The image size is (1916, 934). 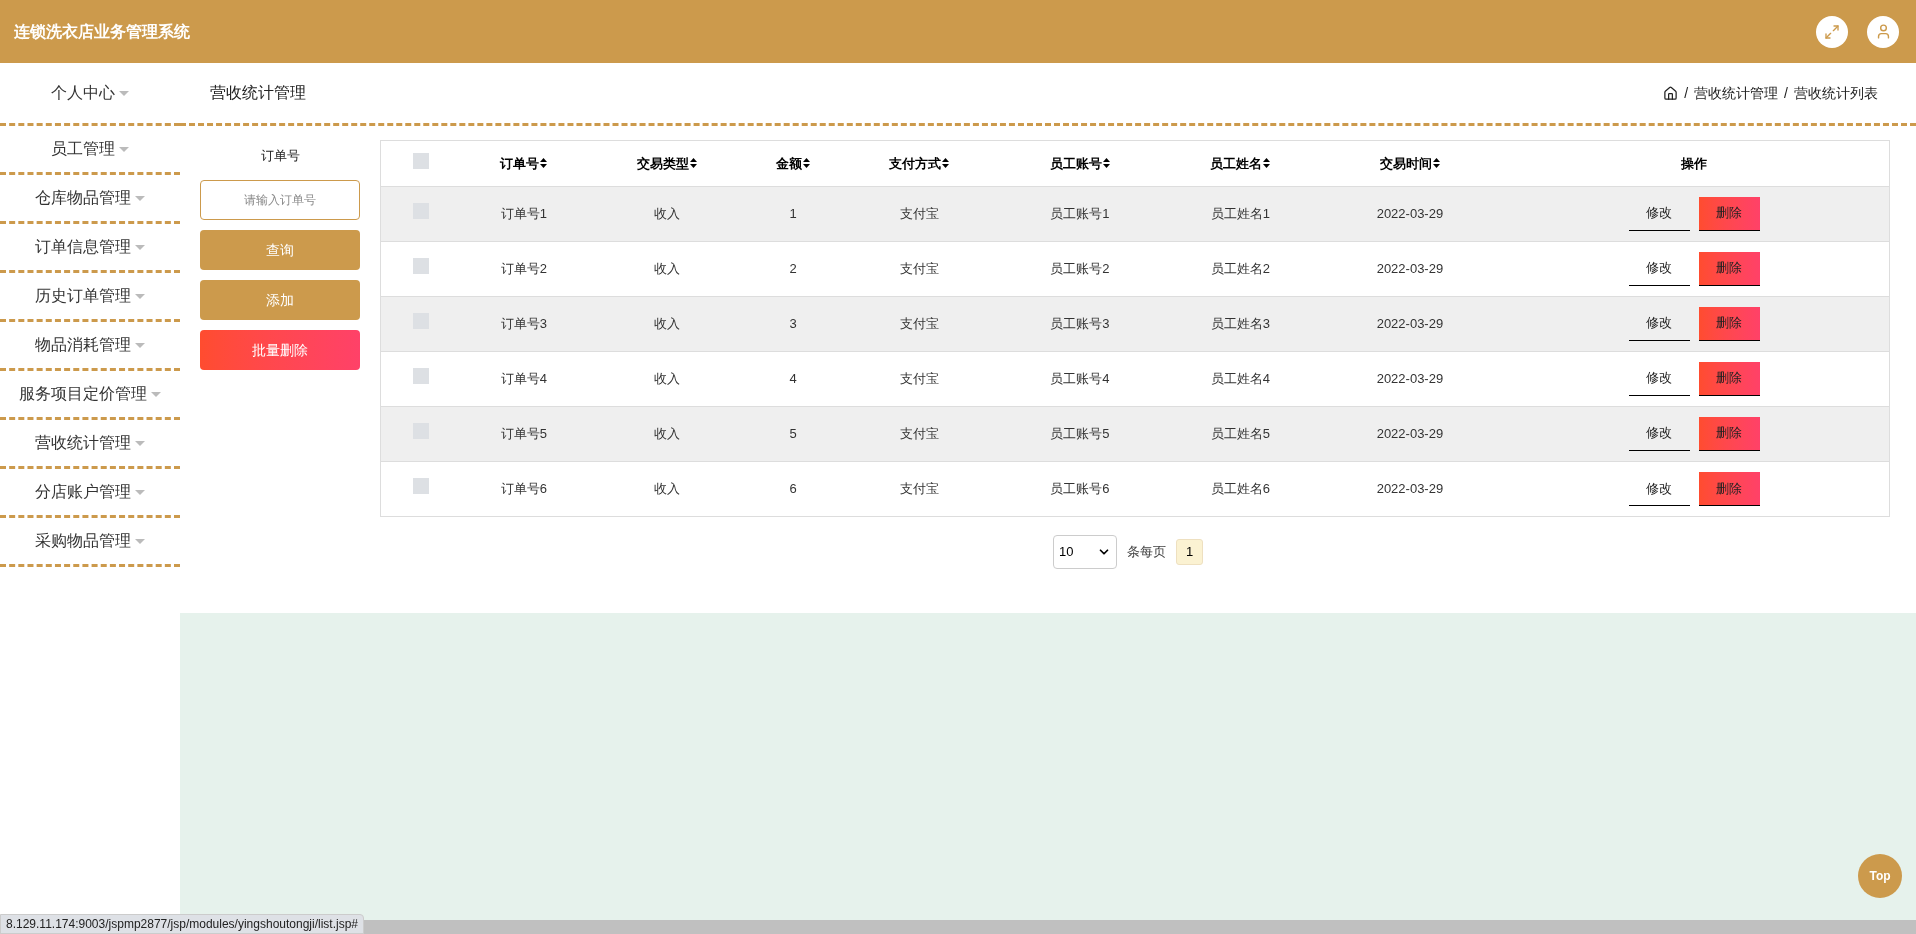 What do you see at coordinates (1080, 378) in the screenshot?
I see `table-cell: 员工账号4` at bounding box center [1080, 378].